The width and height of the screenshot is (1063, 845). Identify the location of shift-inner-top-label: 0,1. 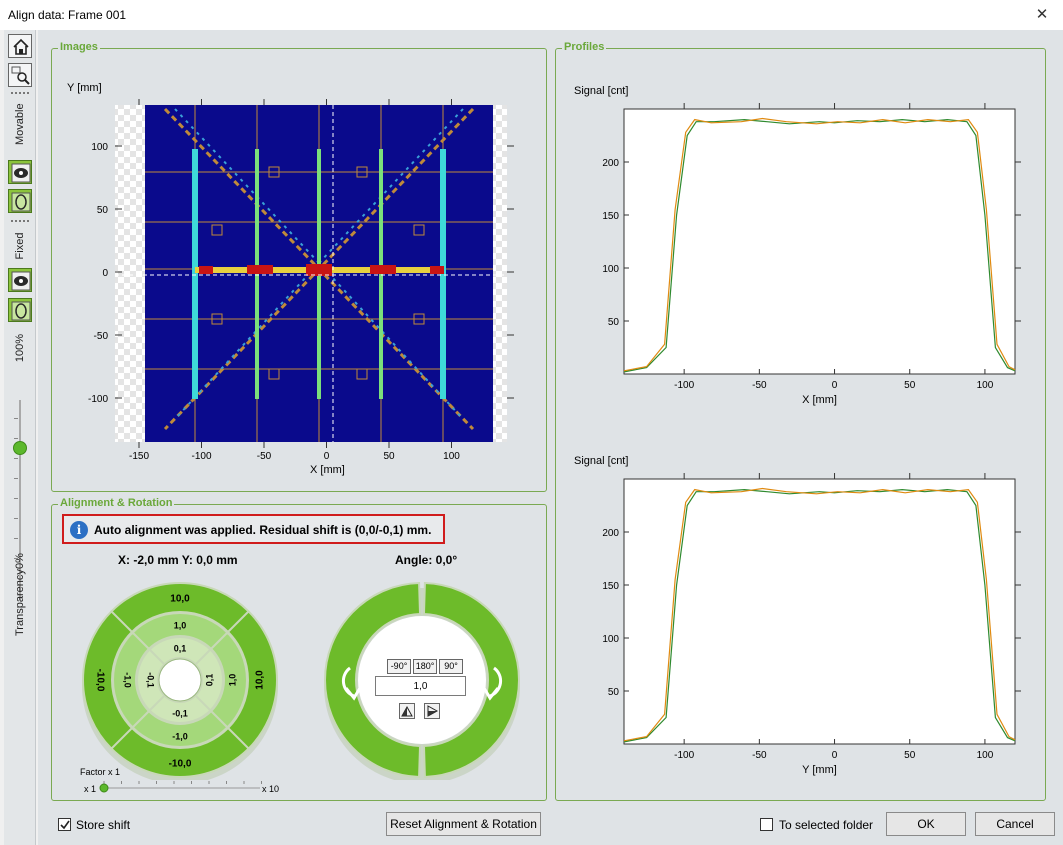
(180, 649).